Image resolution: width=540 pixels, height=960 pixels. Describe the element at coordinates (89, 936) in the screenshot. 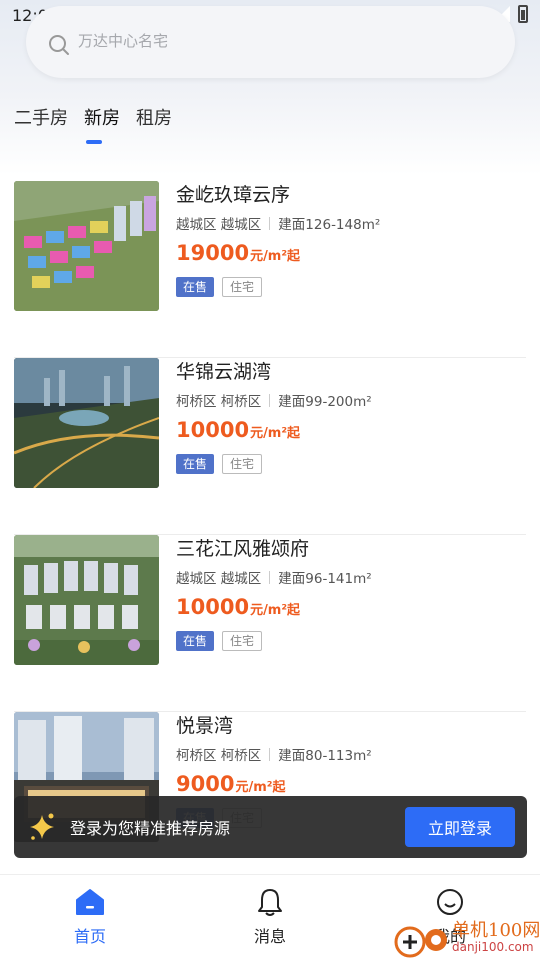

I see `nav-home-label: 首页` at that location.